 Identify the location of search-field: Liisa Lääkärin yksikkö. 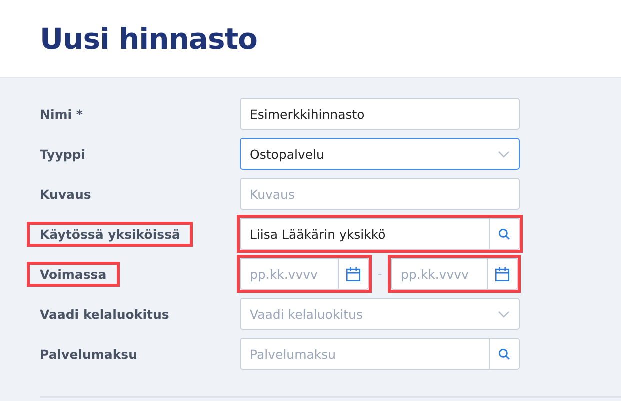
(380, 234).